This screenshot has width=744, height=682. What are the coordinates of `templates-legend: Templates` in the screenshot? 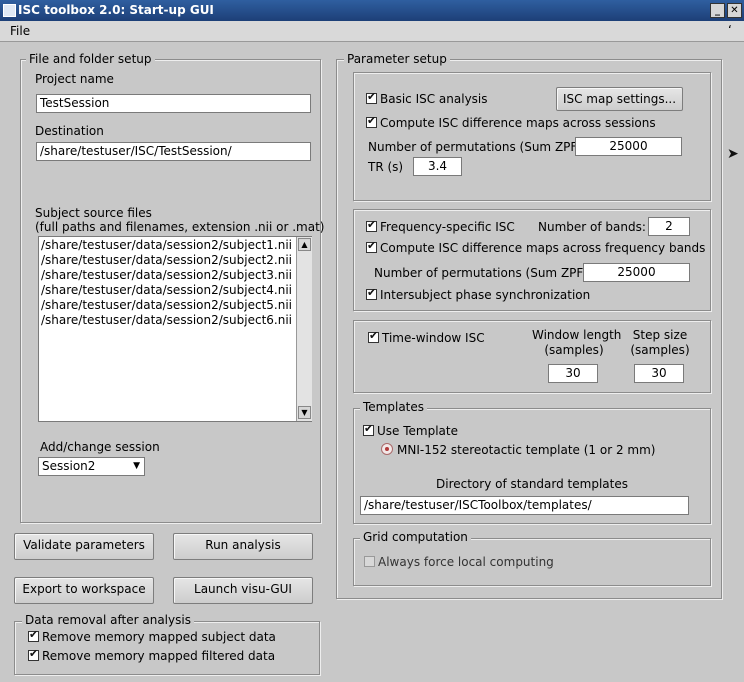 It's located at (394, 407).